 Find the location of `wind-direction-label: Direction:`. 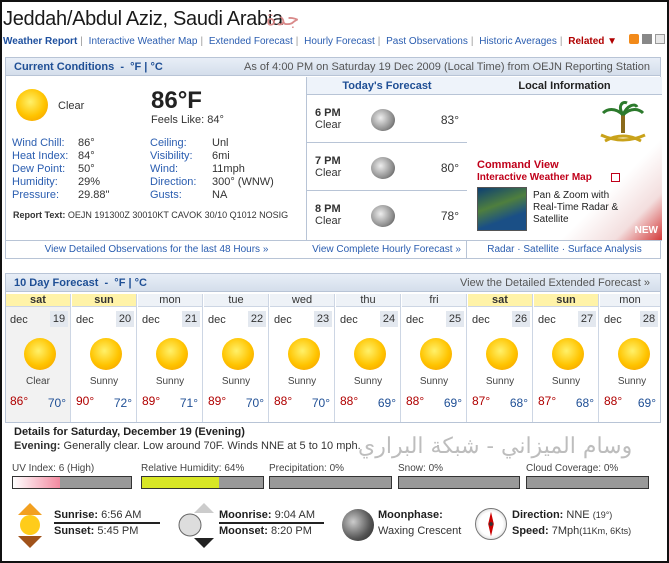

wind-direction-label: Direction: is located at coordinates (538, 515).